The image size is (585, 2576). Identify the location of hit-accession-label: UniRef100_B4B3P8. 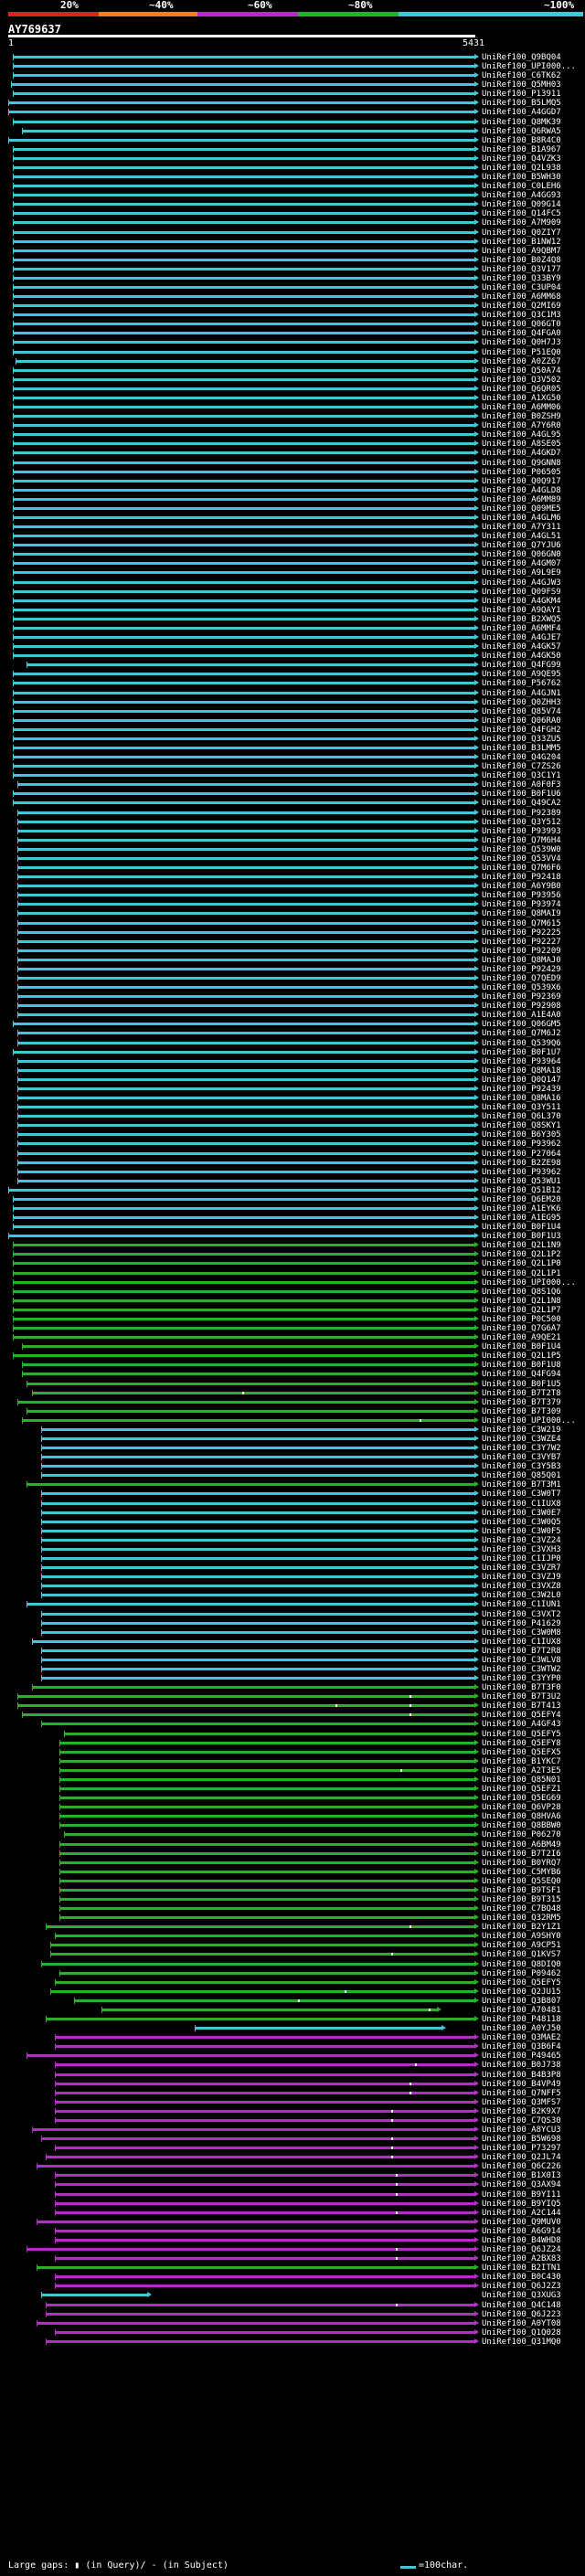
(534, 2075).